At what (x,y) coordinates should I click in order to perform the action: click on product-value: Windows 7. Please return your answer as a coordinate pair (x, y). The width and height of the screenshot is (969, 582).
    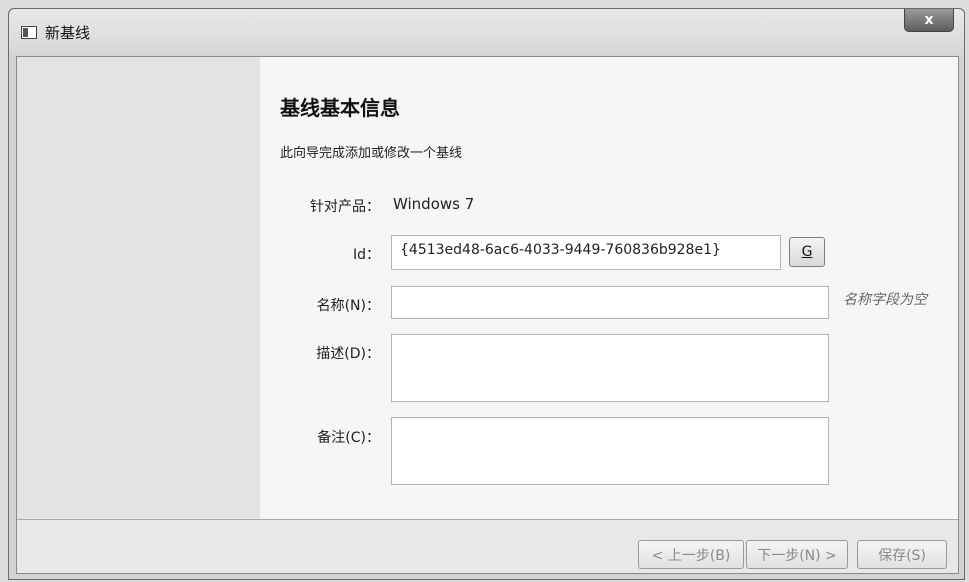
    Looking at the image, I should click on (434, 204).